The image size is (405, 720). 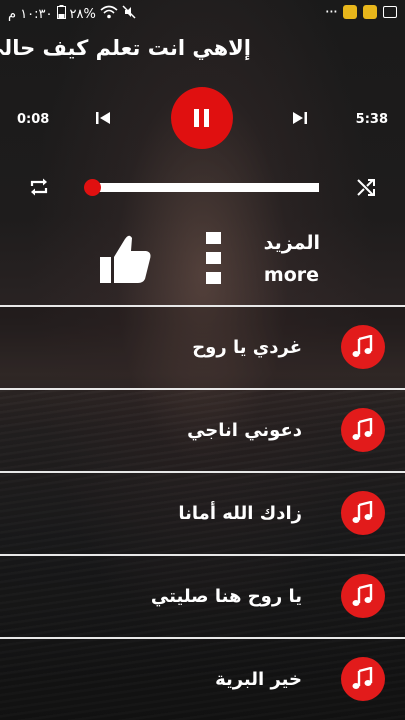 What do you see at coordinates (226, 596) in the screenshot?
I see `song-name: يا روح هنا صليتي` at bounding box center [226, 596].